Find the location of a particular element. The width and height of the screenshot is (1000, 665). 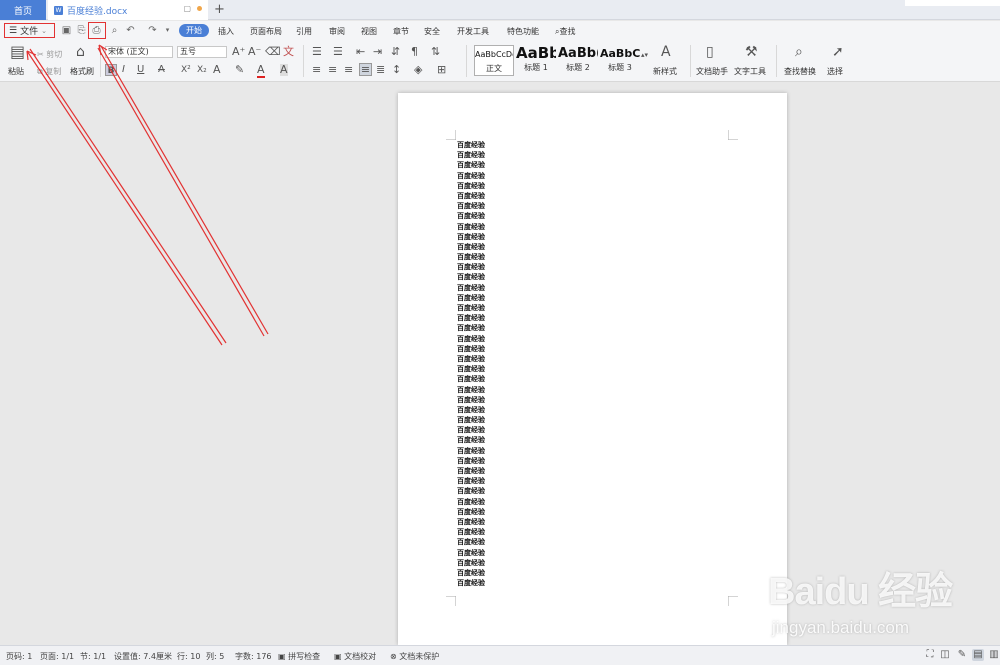

text-effect-icon: A is located at coordinates (217, 70).